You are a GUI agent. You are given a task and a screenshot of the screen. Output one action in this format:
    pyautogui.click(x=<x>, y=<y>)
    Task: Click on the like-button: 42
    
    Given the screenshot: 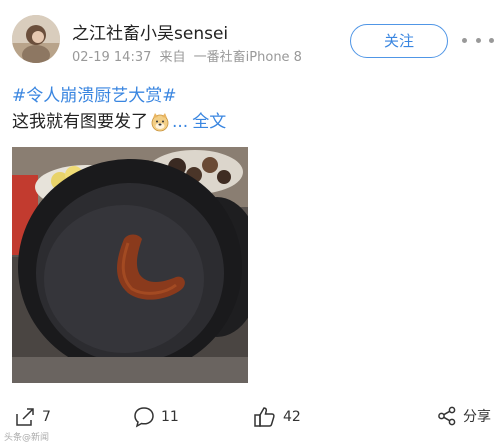 What is the action you would take?
    pyautogui.click(x=277, y=417)
    